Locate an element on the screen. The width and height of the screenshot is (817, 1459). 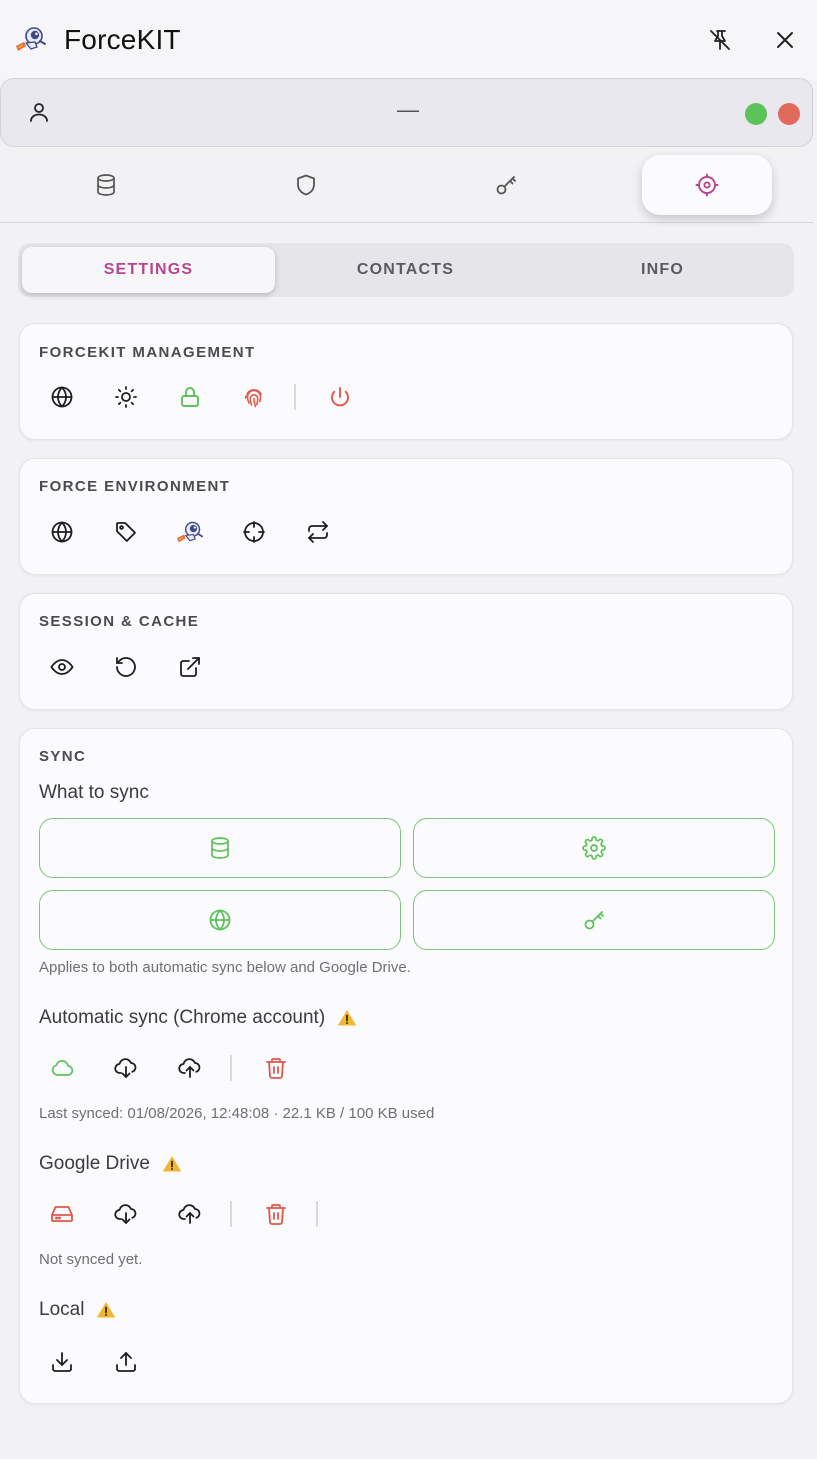
reset-cache-button is located at coordinates (126, 667).